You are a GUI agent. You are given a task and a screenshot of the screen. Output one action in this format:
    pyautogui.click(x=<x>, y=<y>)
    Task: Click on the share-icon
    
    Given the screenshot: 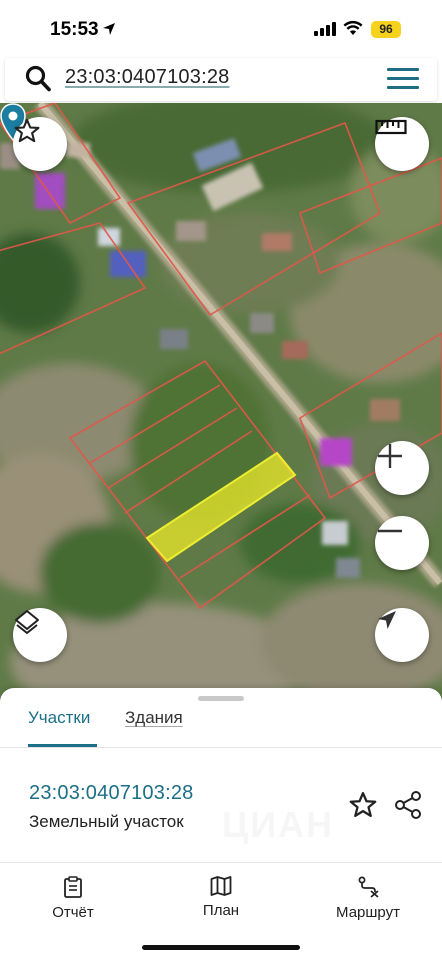 What is the action you would take?
    pyautogui.click(x=408, y=805)
    